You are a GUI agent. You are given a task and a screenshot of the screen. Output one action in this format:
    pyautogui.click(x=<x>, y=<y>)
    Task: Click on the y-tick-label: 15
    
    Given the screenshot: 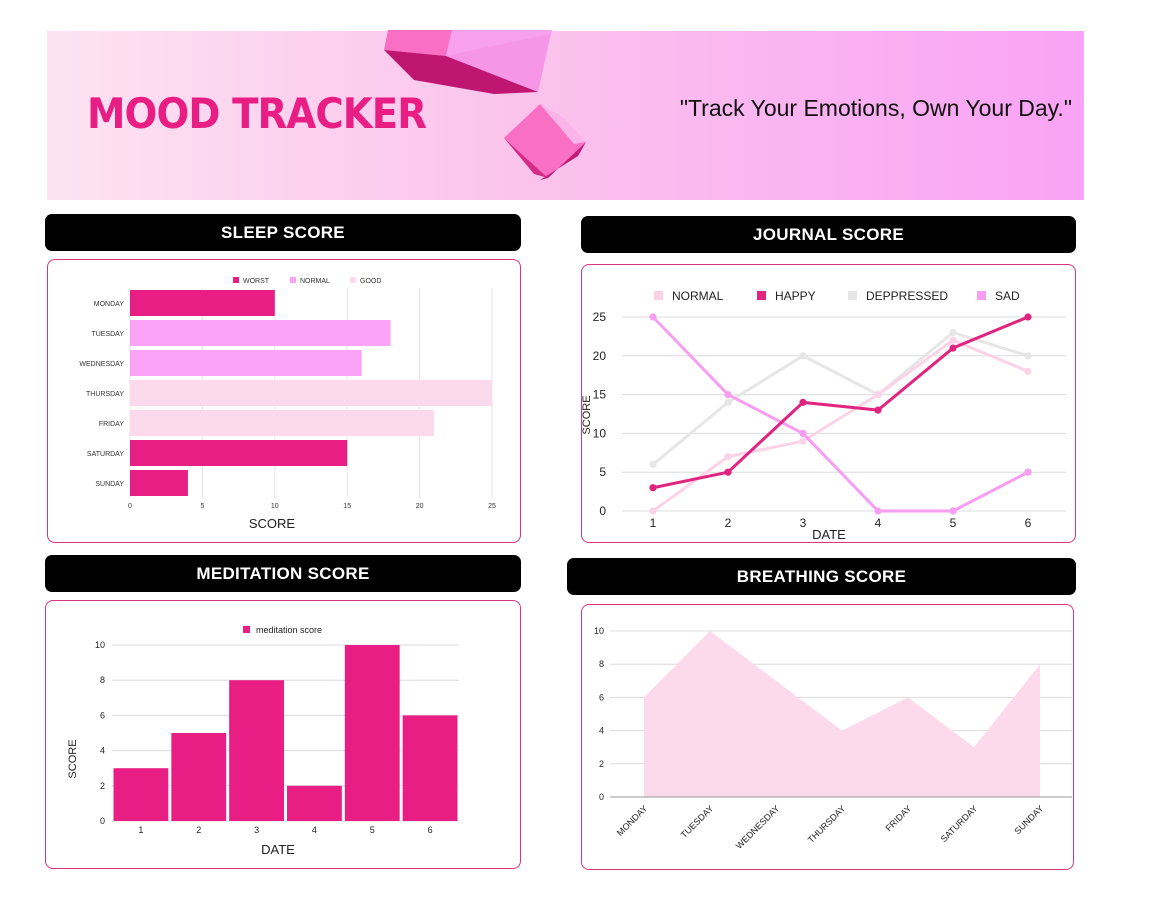 What is the action you would take?
    pyautogui.click(x=600, y=395)
    